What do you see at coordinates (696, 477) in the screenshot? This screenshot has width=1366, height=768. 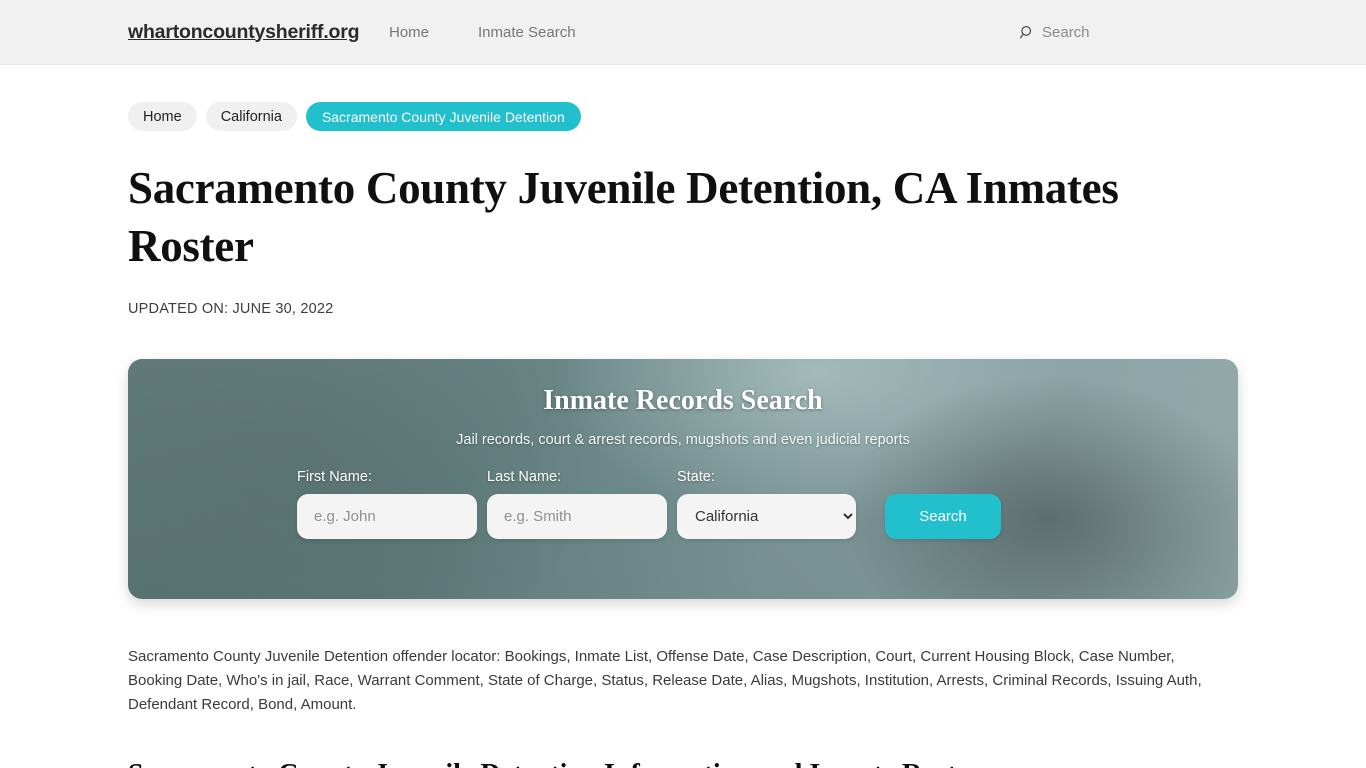 I see `state-label: State:` at bounding box center [696, 477].